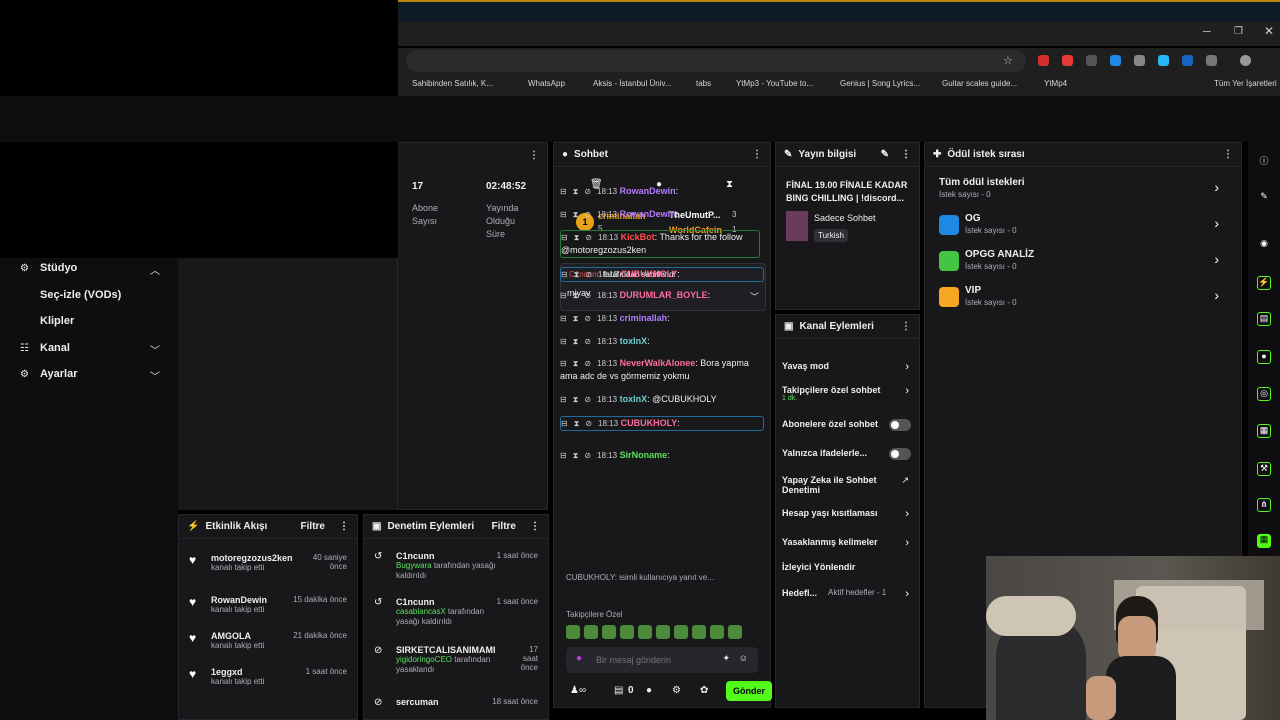 Image resolution: width=1280 pixels, height=720 pixels. I want to click on stream-category: Sadece Sohbet, so click(845, 218).